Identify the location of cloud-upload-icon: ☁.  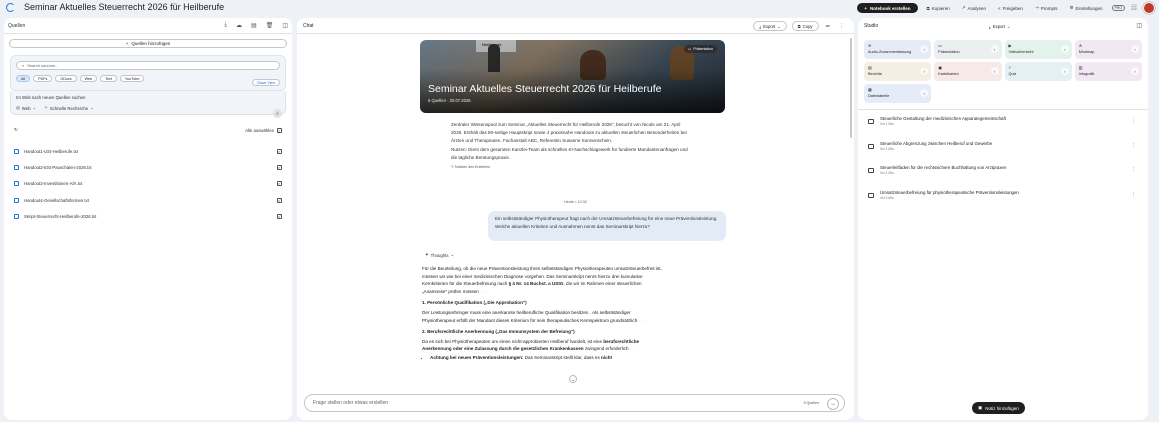
(239, 25).